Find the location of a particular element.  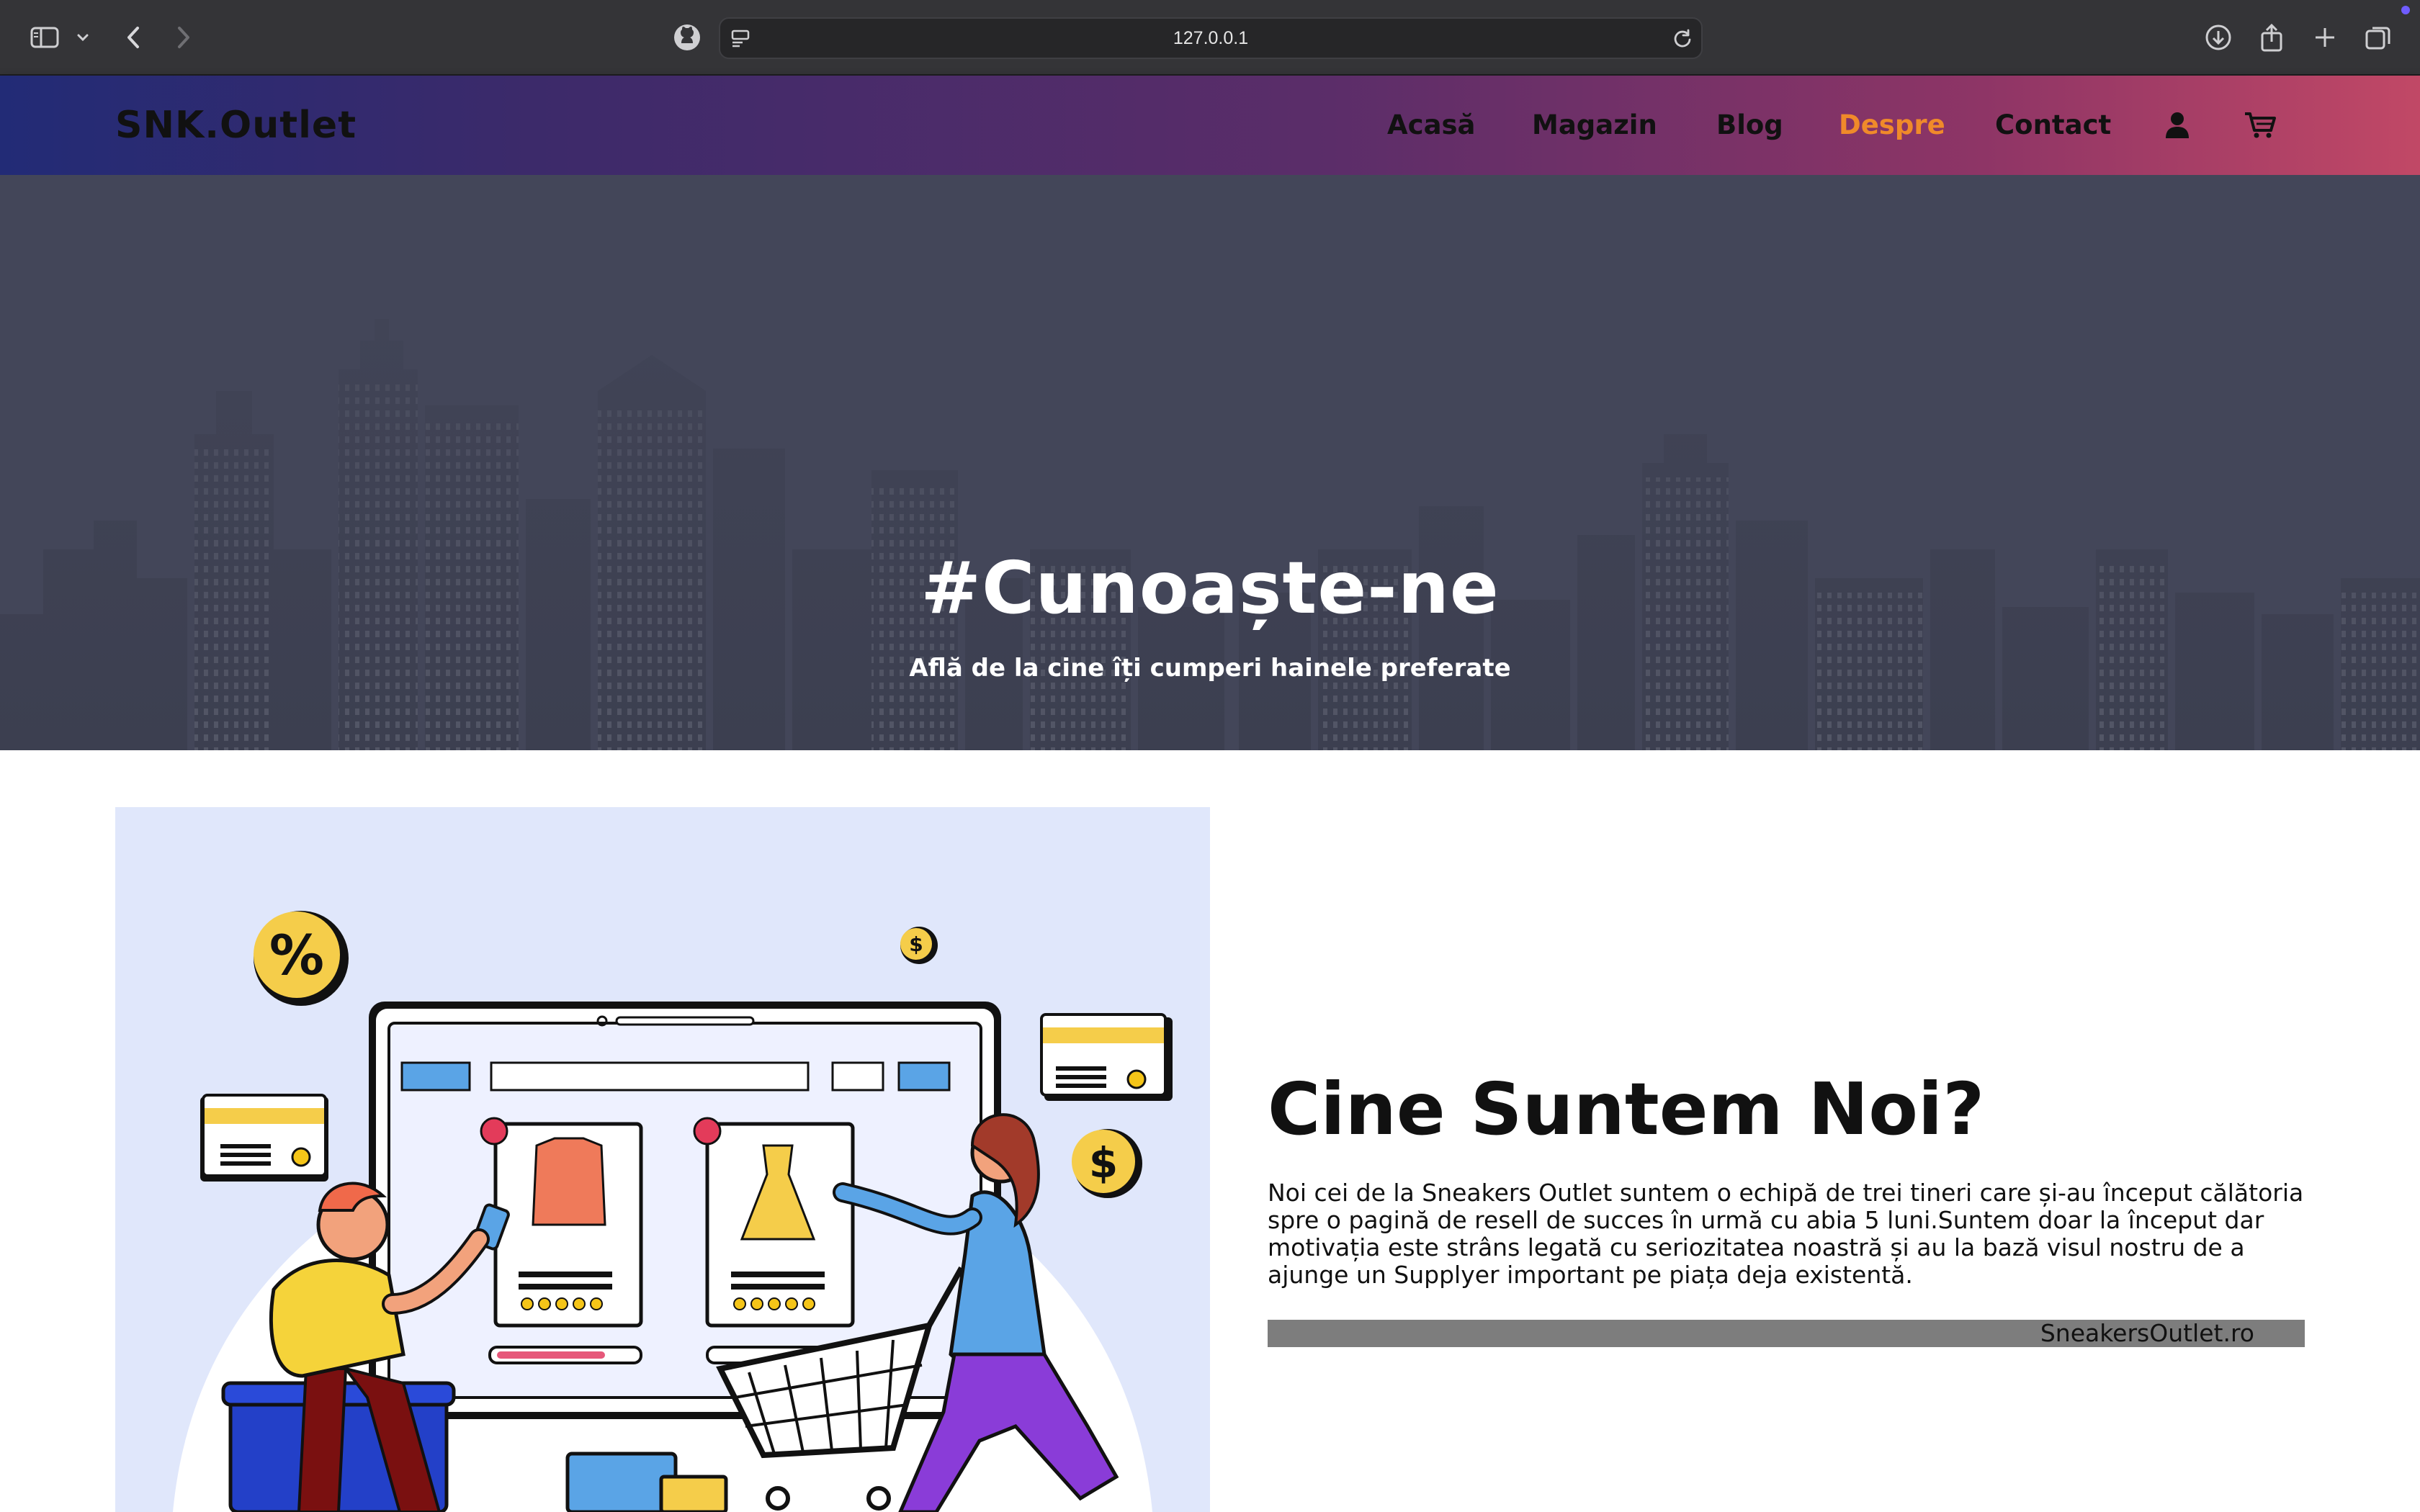

nav-acasa: Acasă is located at coordinates (1431, 125).